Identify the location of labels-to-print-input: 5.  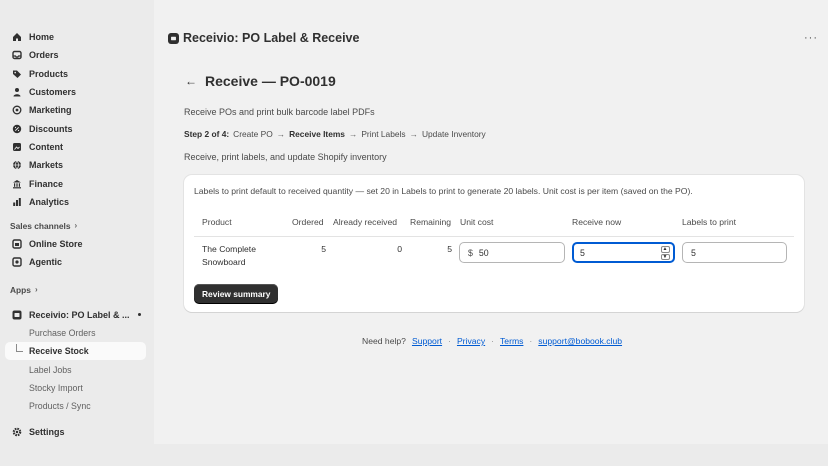
(734, 252).